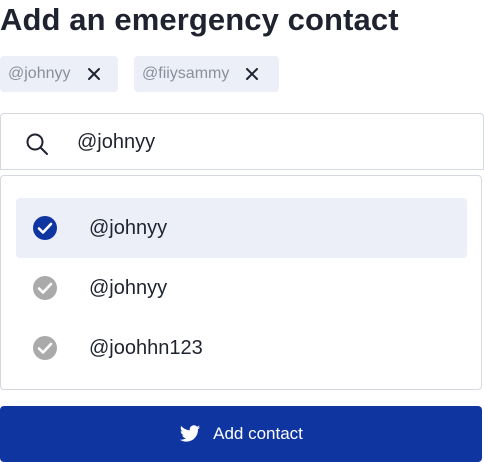 Image resolution: width=484 pixels, height=462 pixels. I want to click on add-contact-label: Add contact, so click(258, 433).